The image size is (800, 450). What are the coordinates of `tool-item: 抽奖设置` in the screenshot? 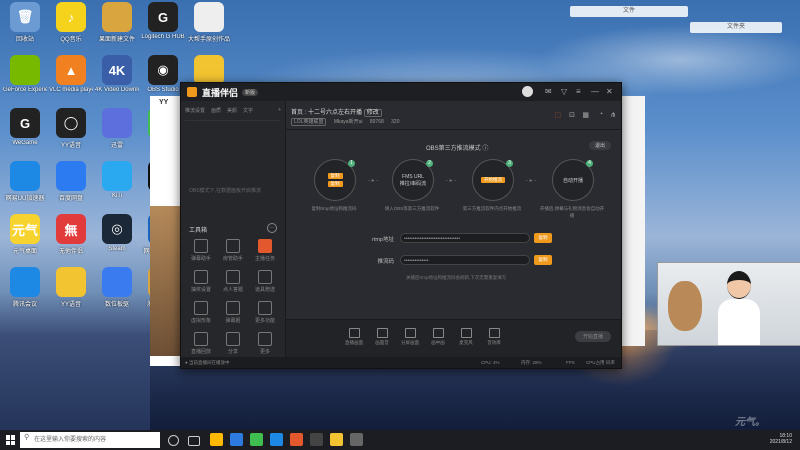 It's located at (201, 281).